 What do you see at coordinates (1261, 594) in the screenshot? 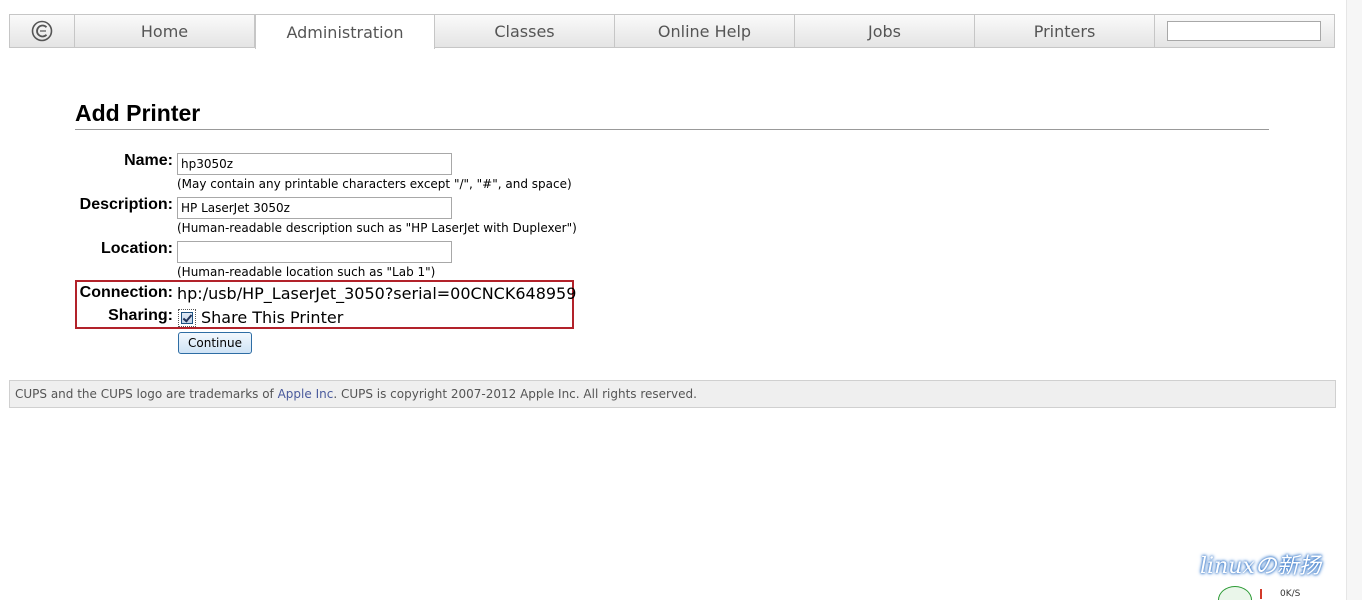
I see `speed-indicator-icon` at bounding box center [1261, 594].